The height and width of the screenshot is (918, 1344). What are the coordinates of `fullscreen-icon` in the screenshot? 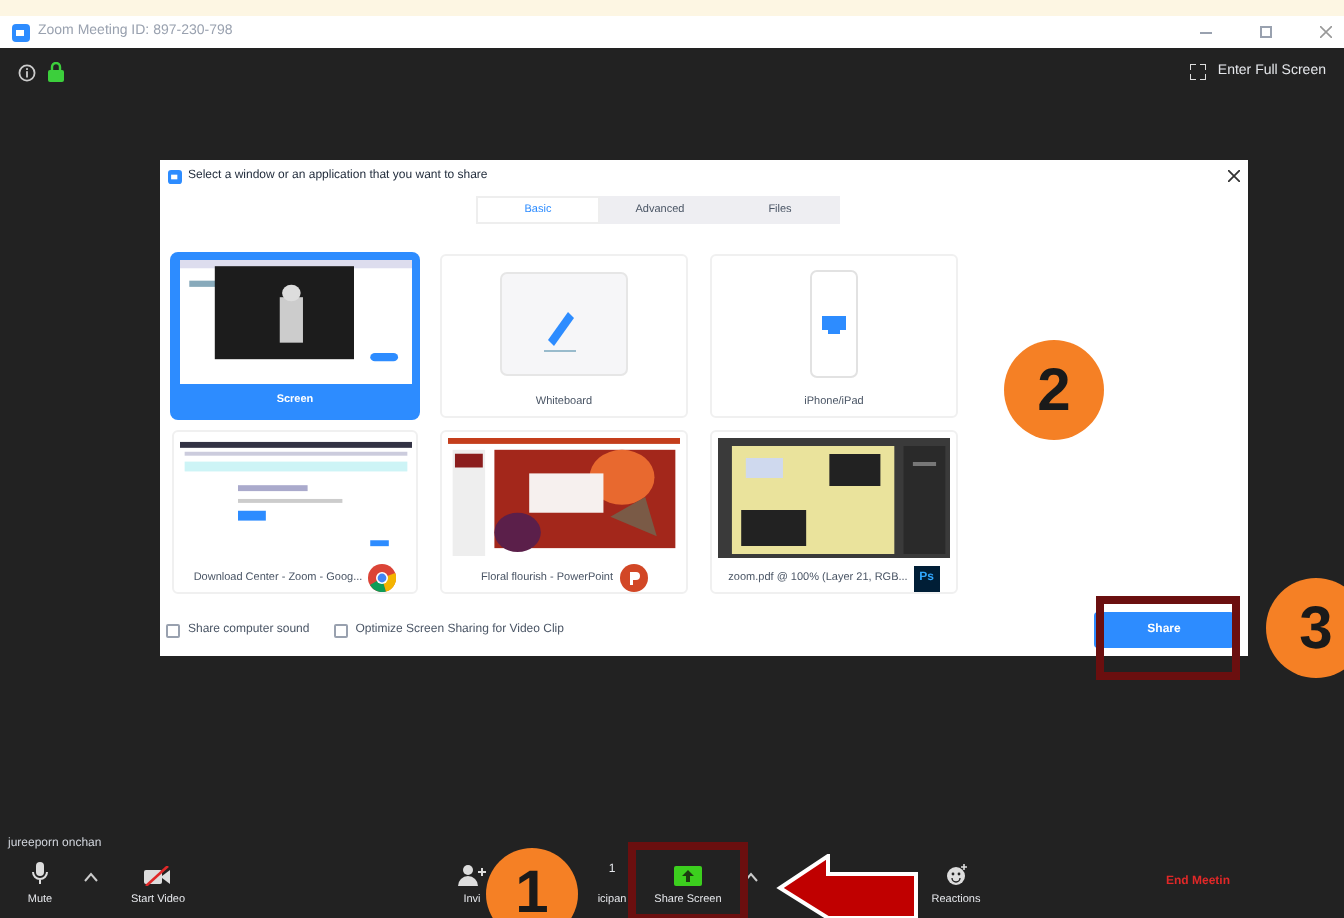 It's located at (1197, 72).